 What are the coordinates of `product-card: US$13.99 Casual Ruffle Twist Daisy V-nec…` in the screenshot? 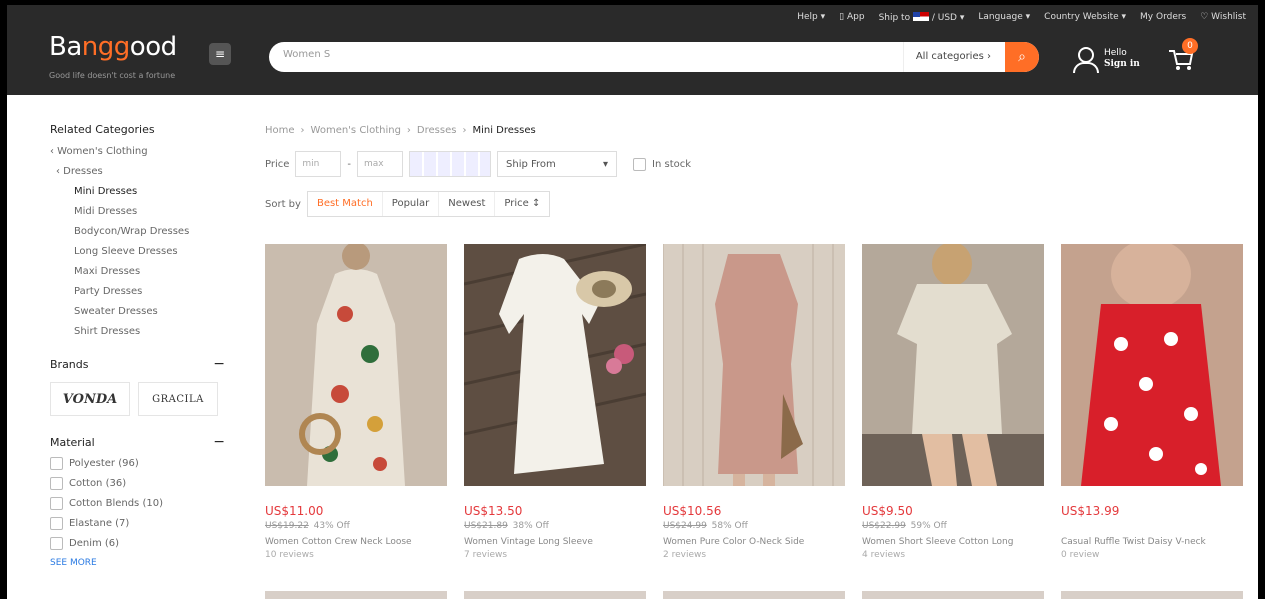 It's located at (1152, 402).